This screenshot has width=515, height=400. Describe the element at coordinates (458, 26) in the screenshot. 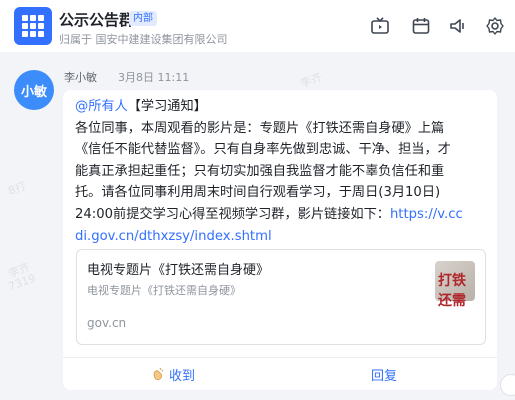

I see `announcement-icon` at that location.